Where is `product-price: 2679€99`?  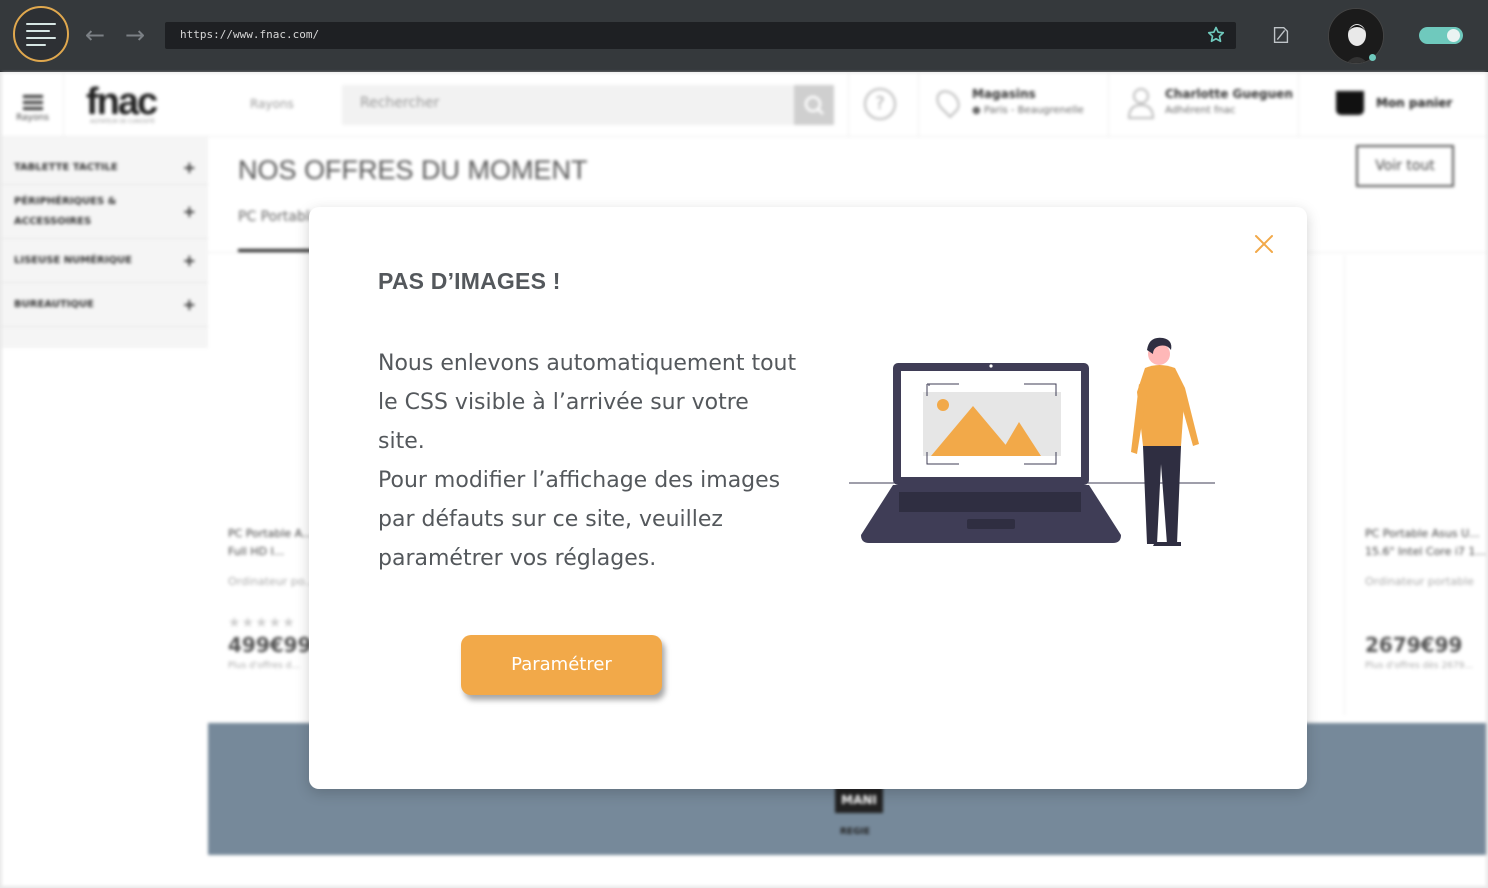
product-price: 2679€99 is located at coordinates (1414, 645).